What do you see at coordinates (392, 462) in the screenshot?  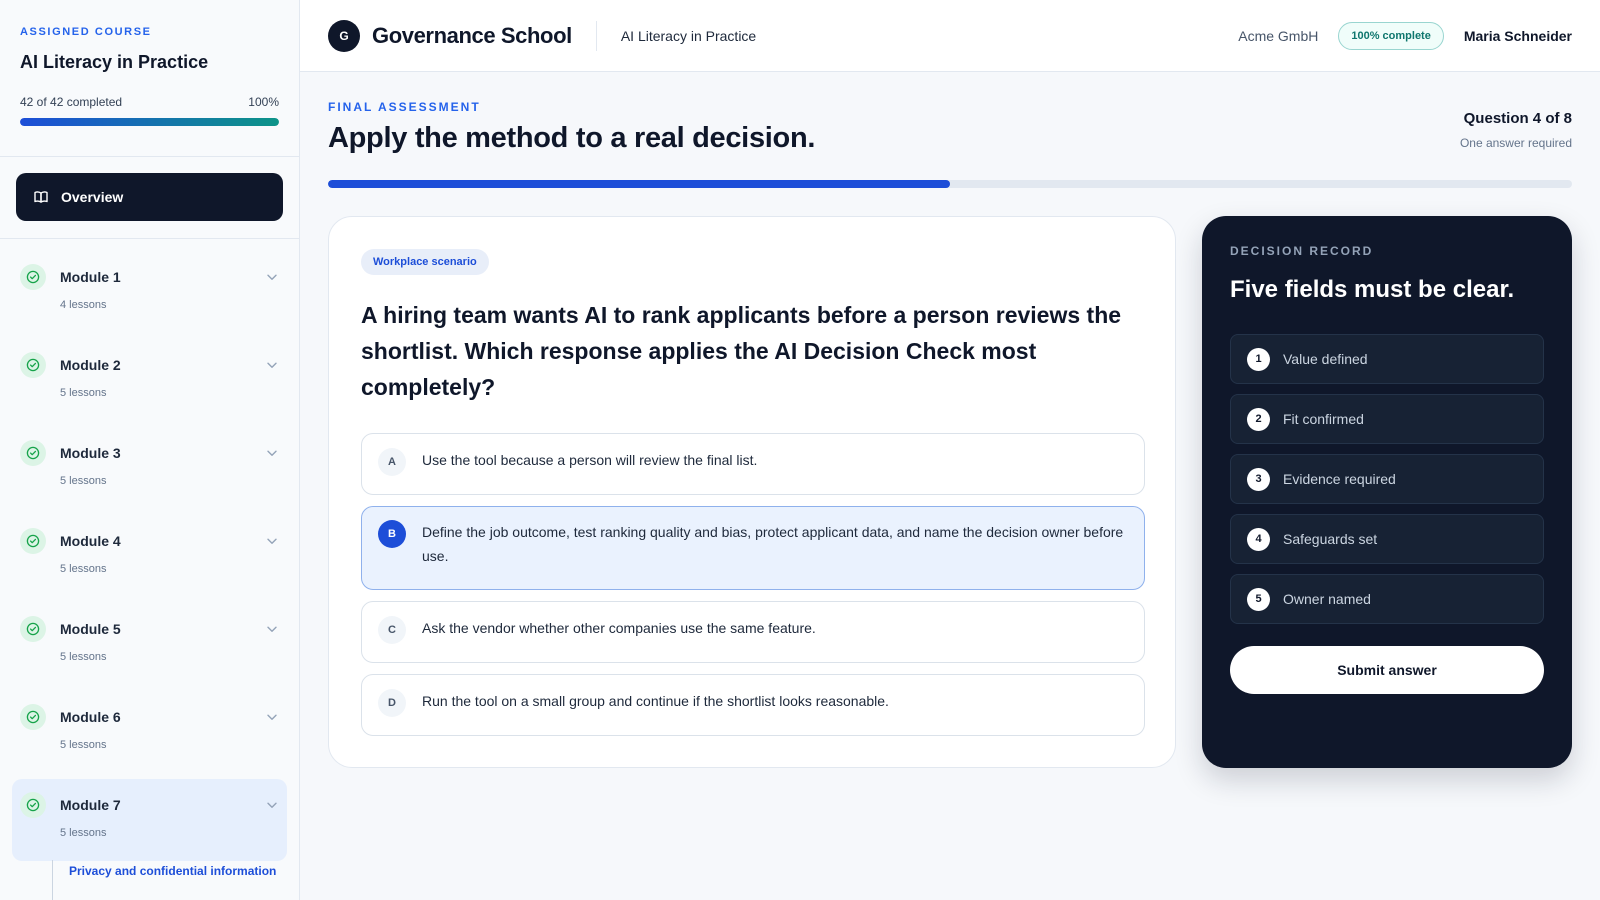 I see `option-letter-badge: A` at bounding box center [392, 462].